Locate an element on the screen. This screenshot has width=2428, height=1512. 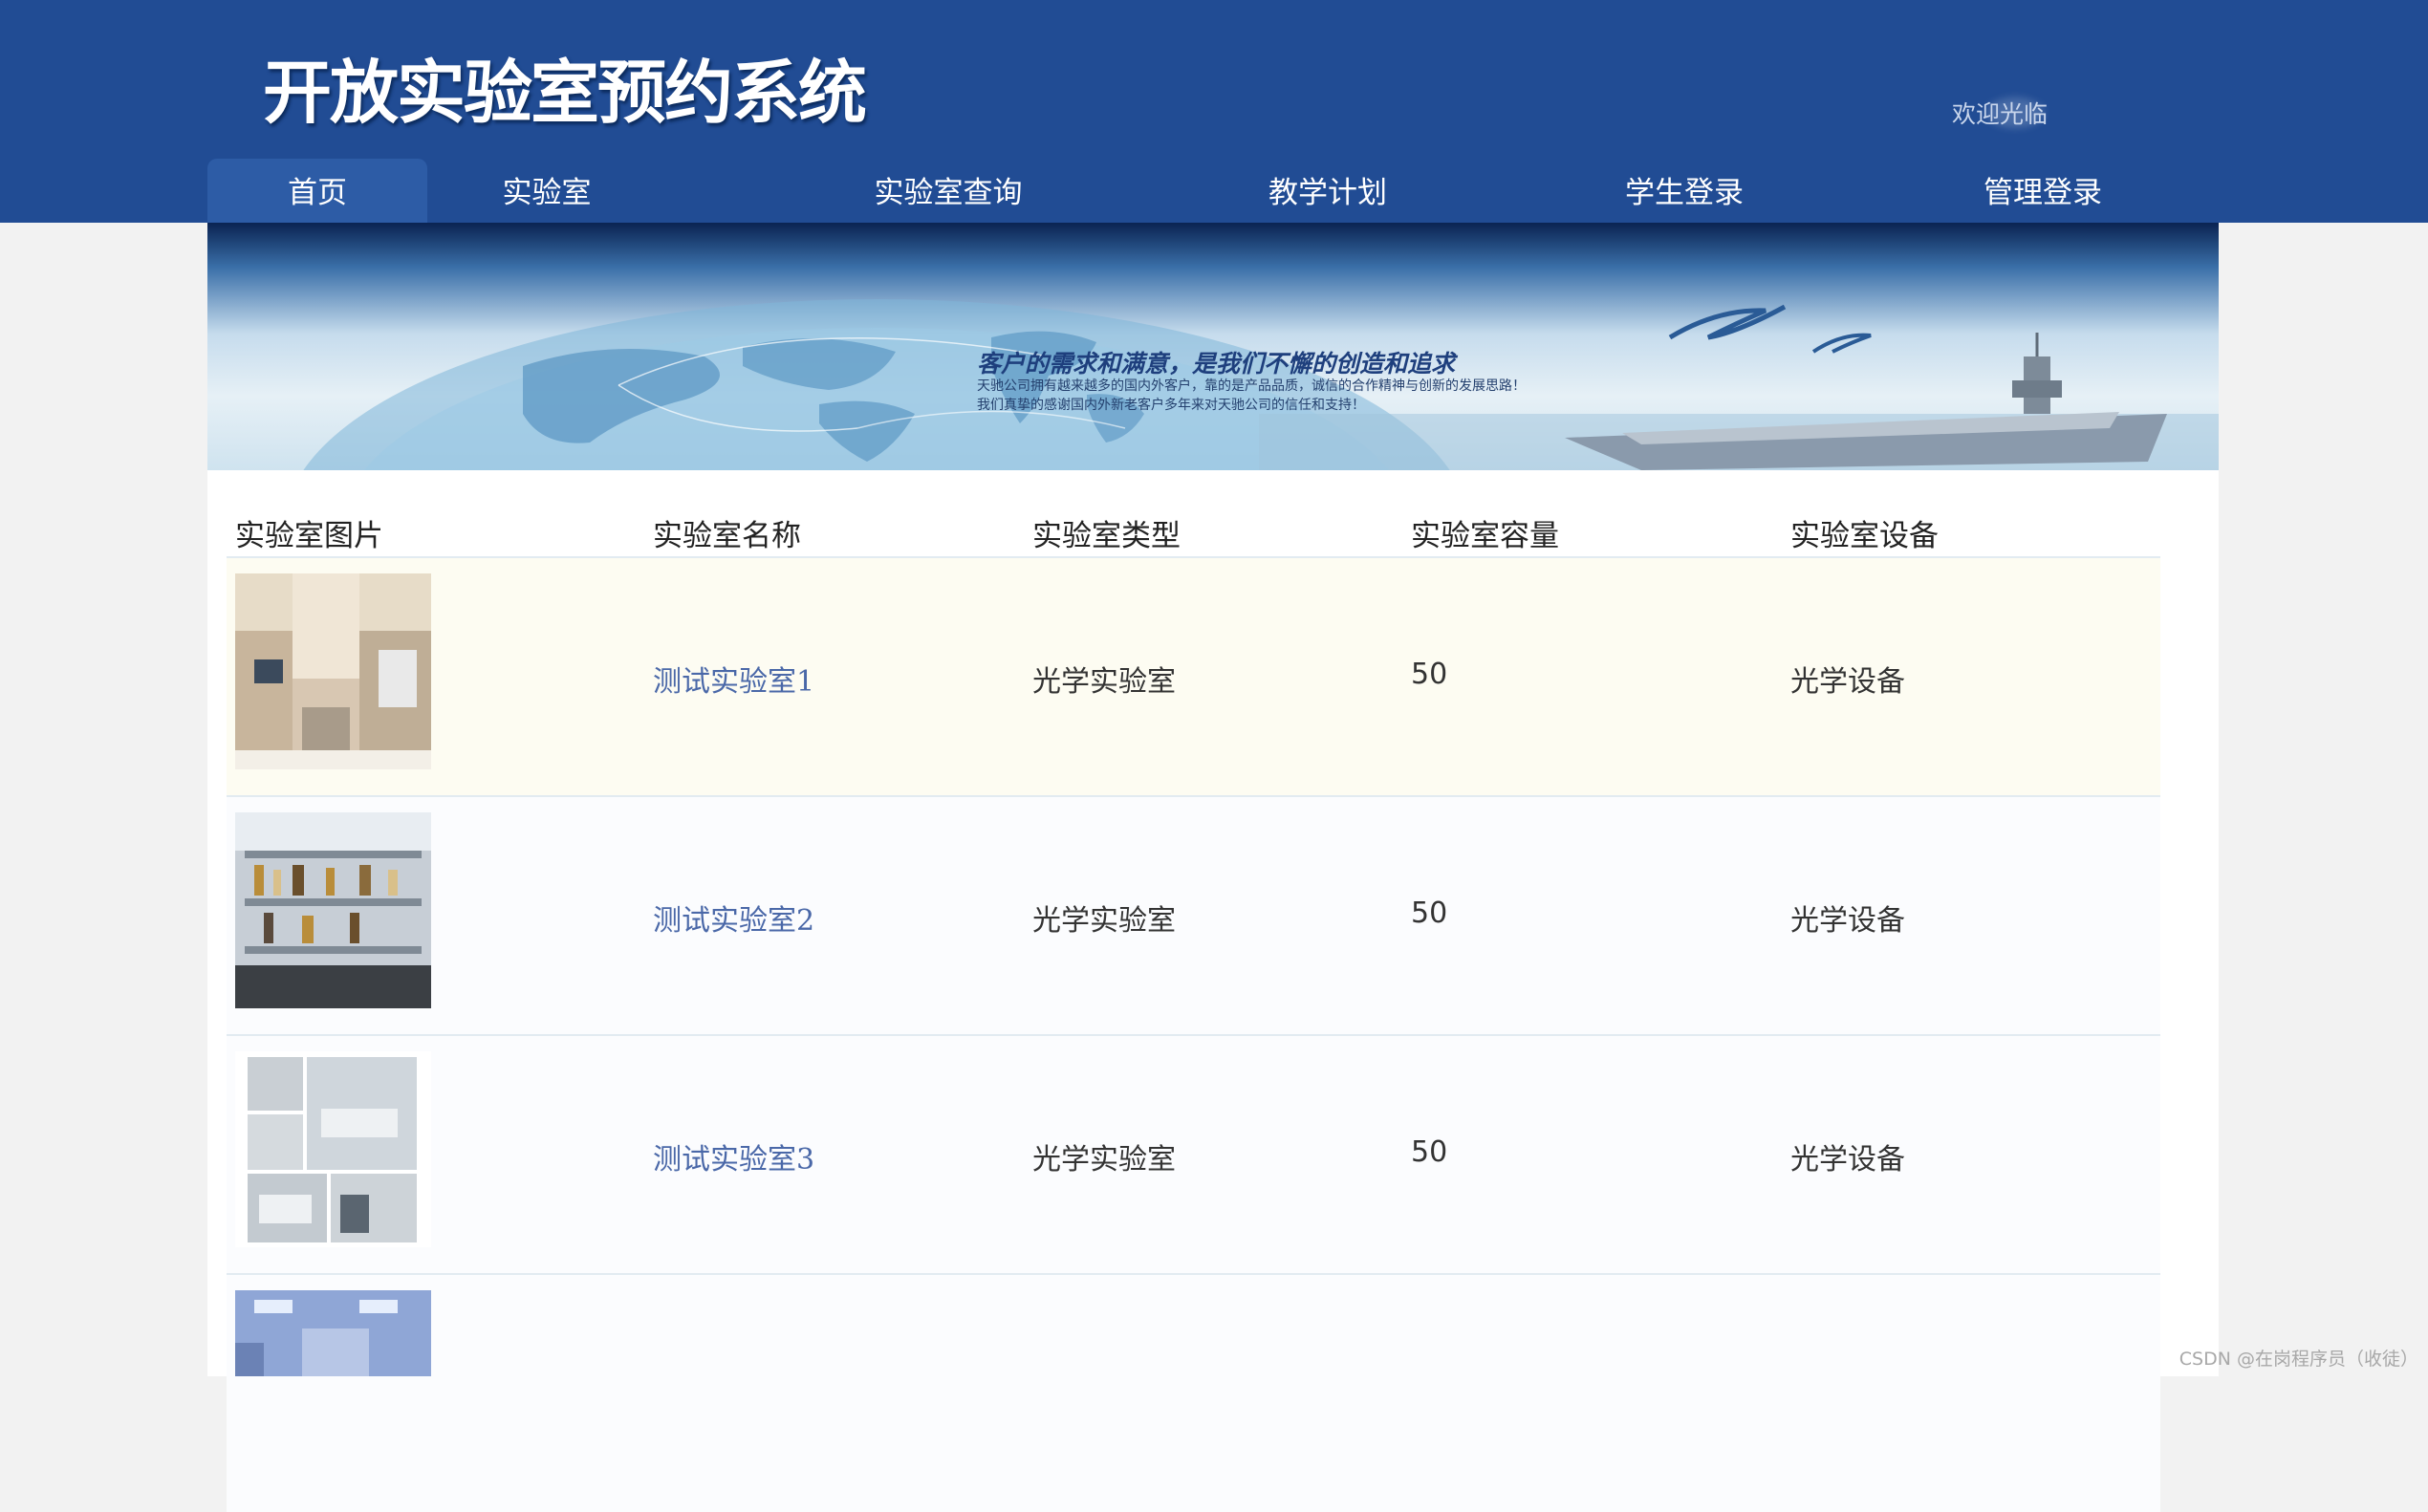
header-name: 实验室名称 is located at coordinates (727, 536).